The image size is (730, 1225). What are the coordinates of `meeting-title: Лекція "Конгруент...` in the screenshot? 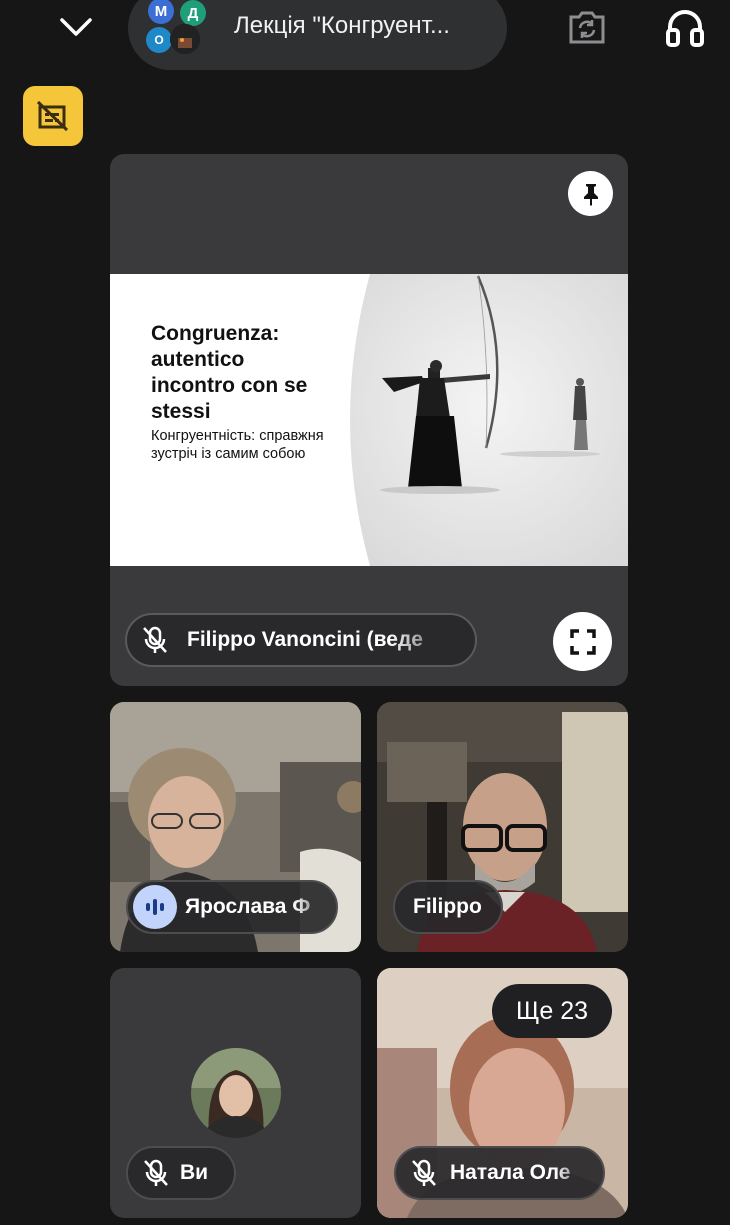 It's located at (366, 26).